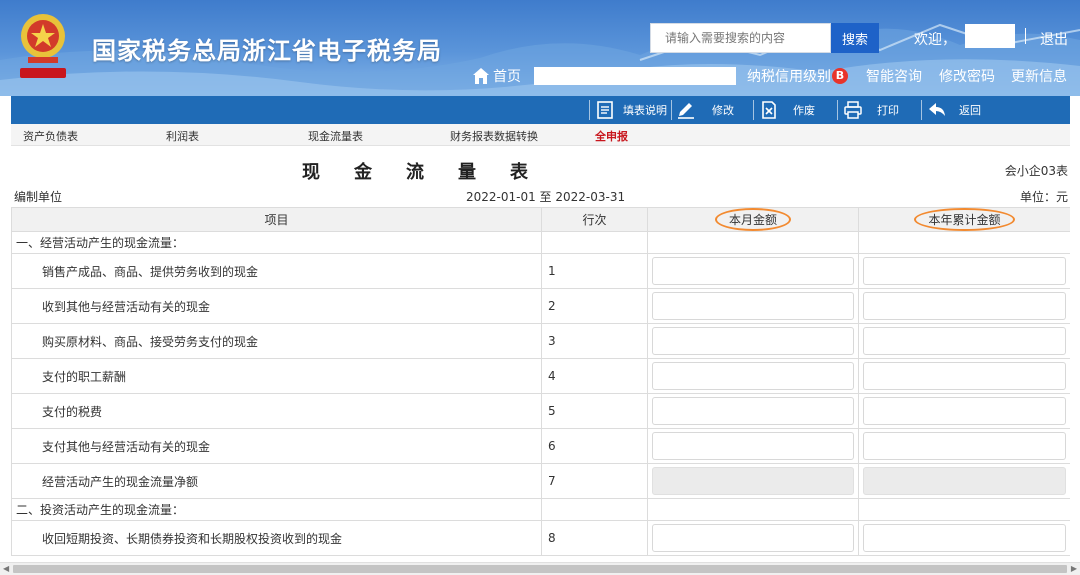 The height and width of the screenshot is (575, 1080). Describe the element at coordinates (594, 376) in the screenshot. I see `line-number: 4` at that location.